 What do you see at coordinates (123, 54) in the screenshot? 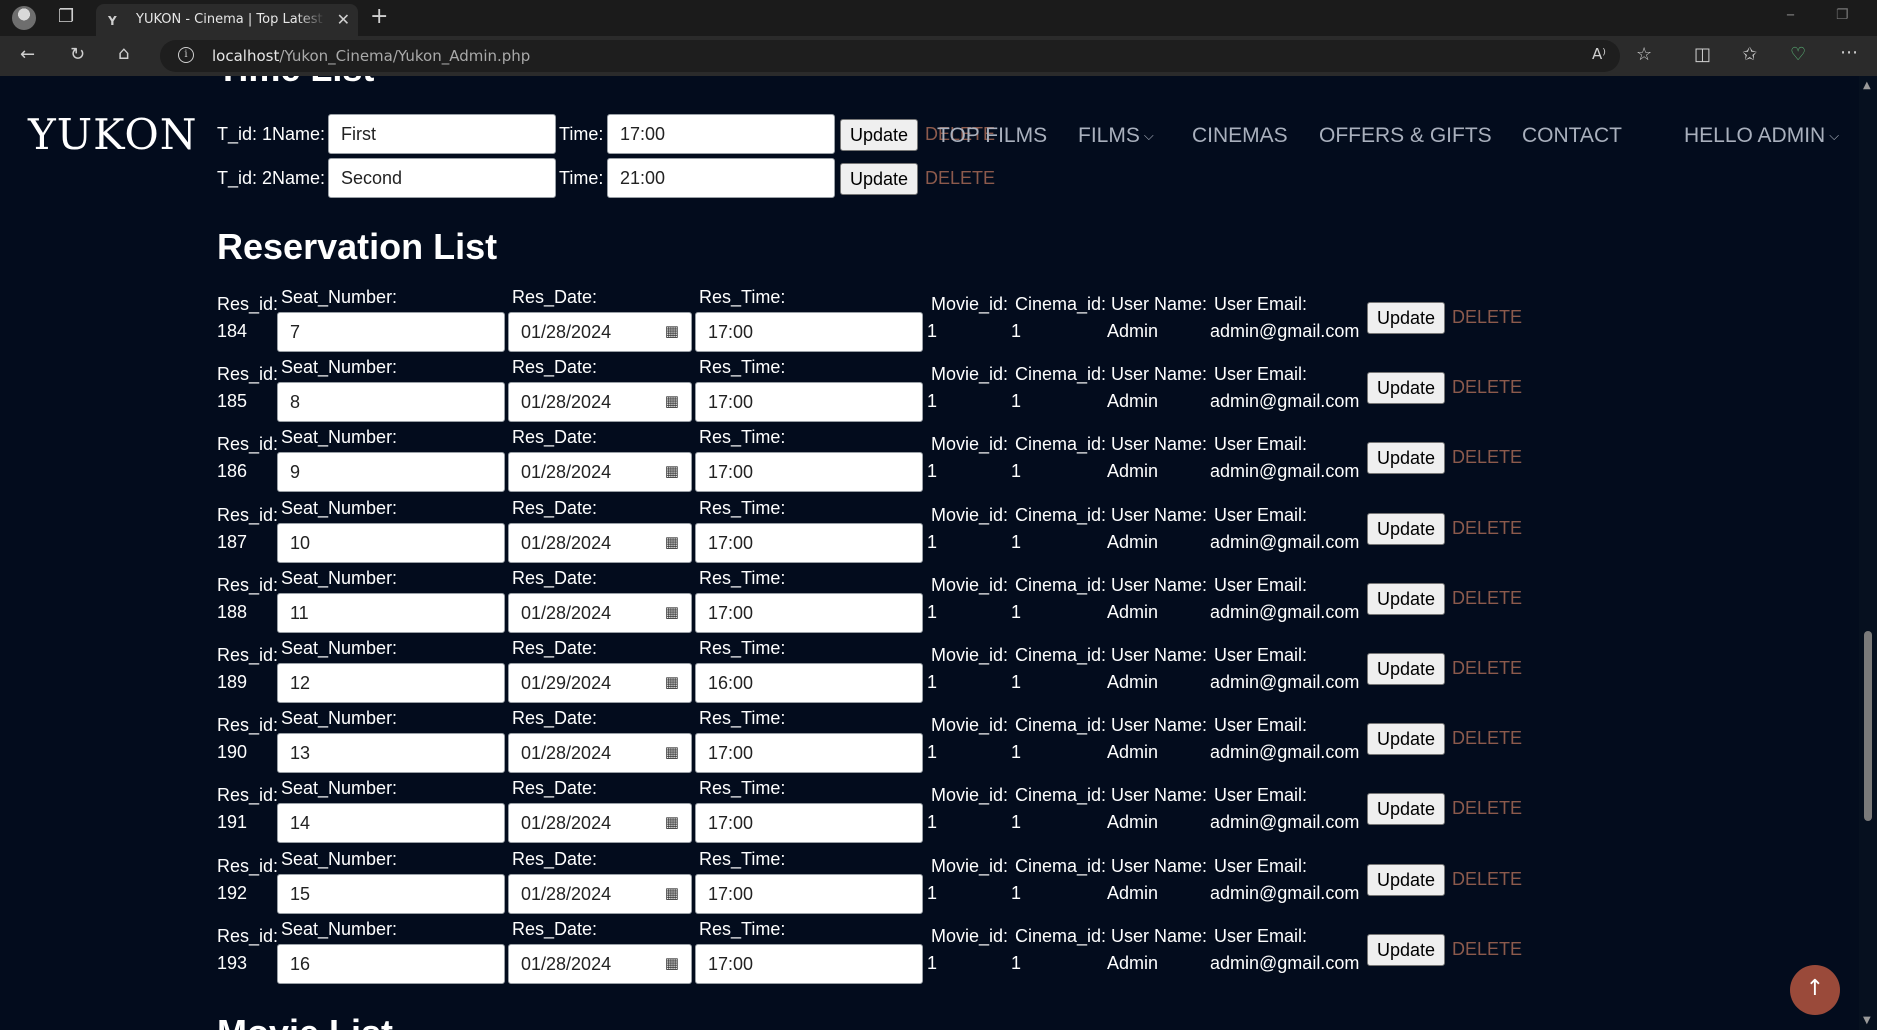
I see `home-icon: ⌂` at bounding box center [123, 54].